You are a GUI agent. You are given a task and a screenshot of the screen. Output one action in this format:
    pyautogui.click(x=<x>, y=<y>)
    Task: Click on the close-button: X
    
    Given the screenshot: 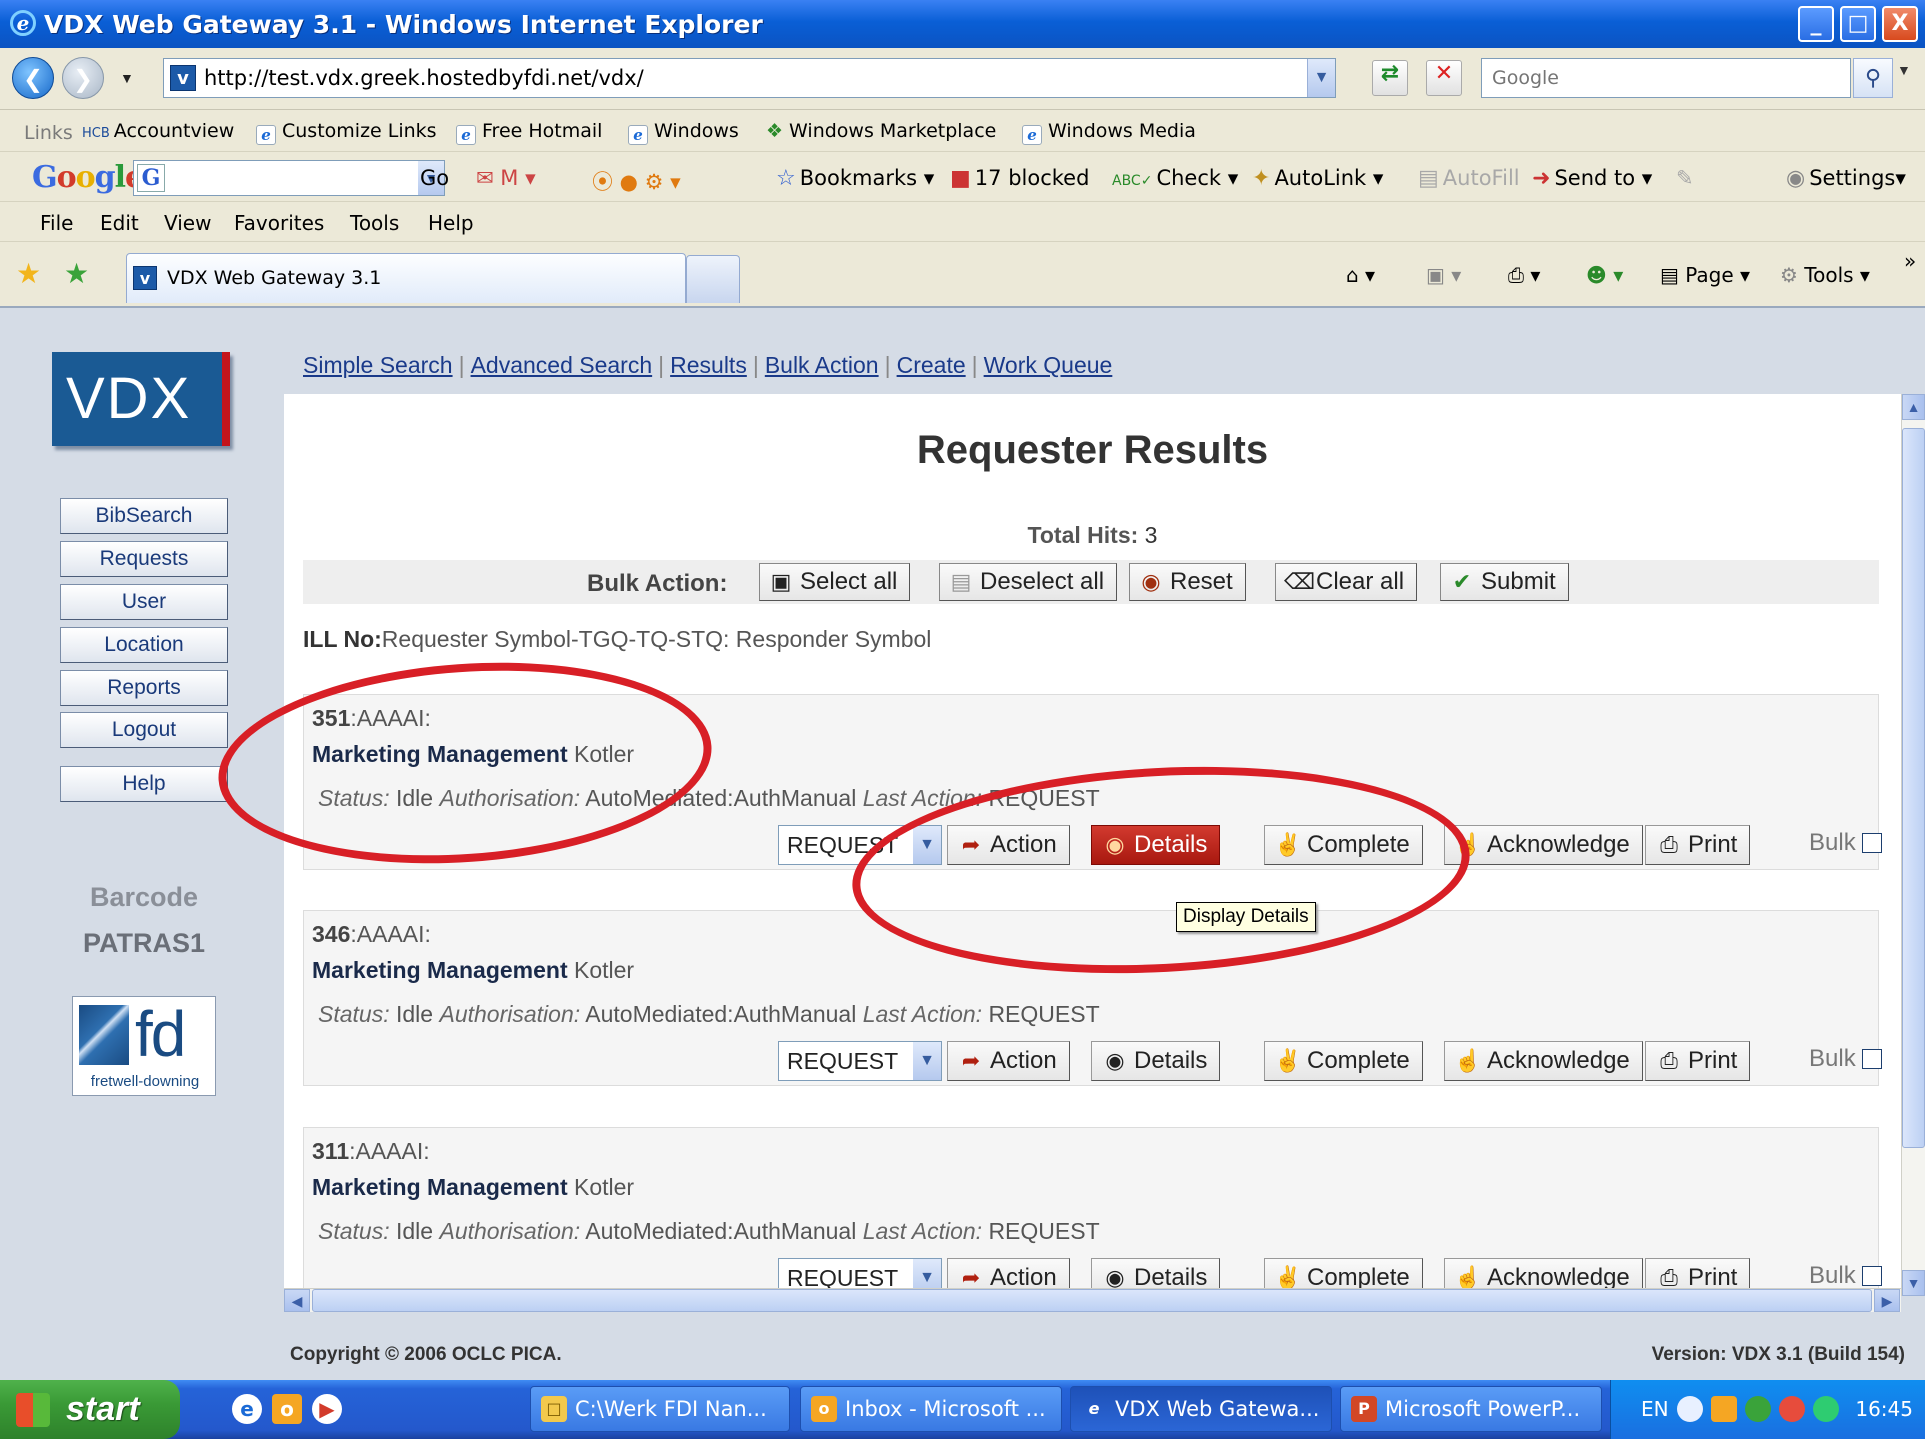 What is the action you would take?
    pyautogui.click(x=1900, y=24)
    